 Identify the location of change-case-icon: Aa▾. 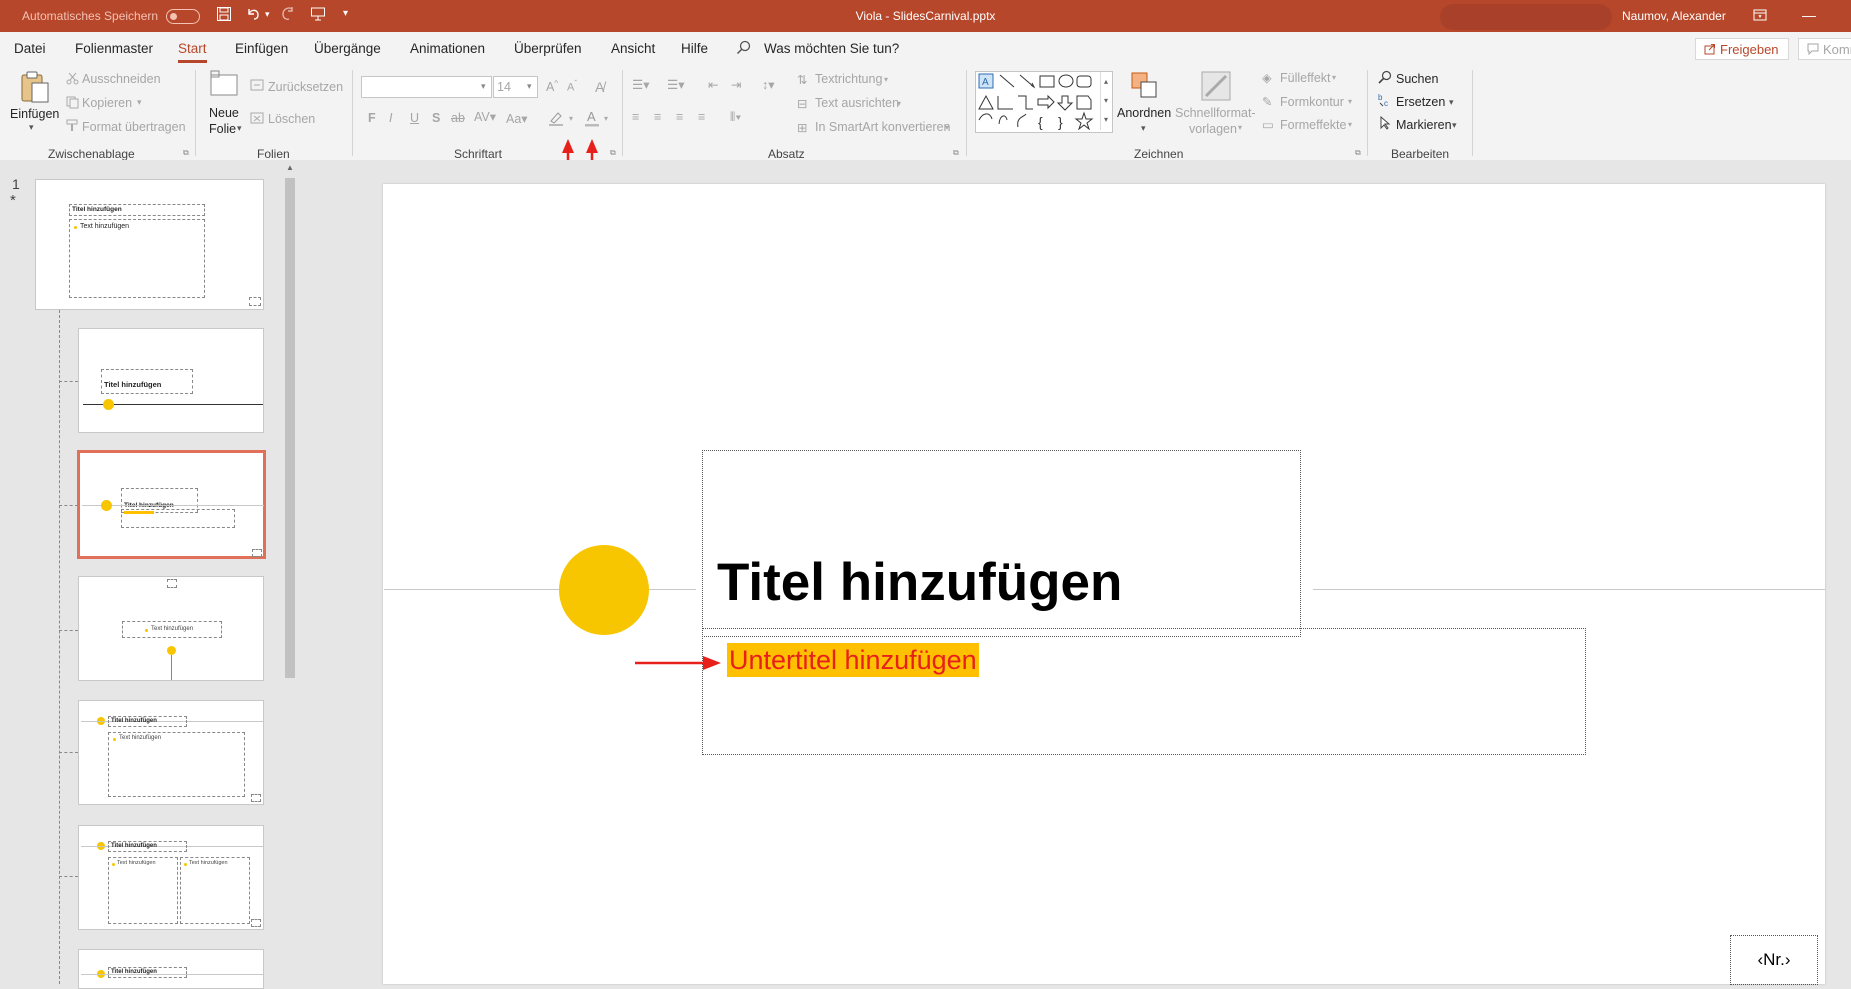
(517, 118).